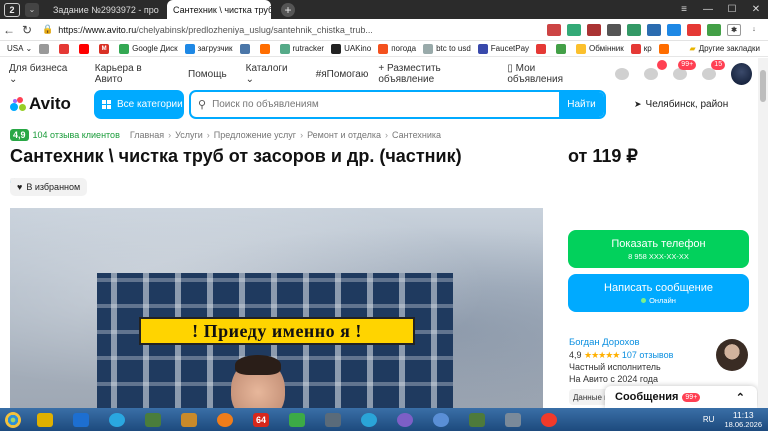 The height and width of the screenshot is (431, 768). Describe the element at coordinates (681, 397) in the screenshot. I see `messages-panel: Сообщения 99+ ⌃` at that location.